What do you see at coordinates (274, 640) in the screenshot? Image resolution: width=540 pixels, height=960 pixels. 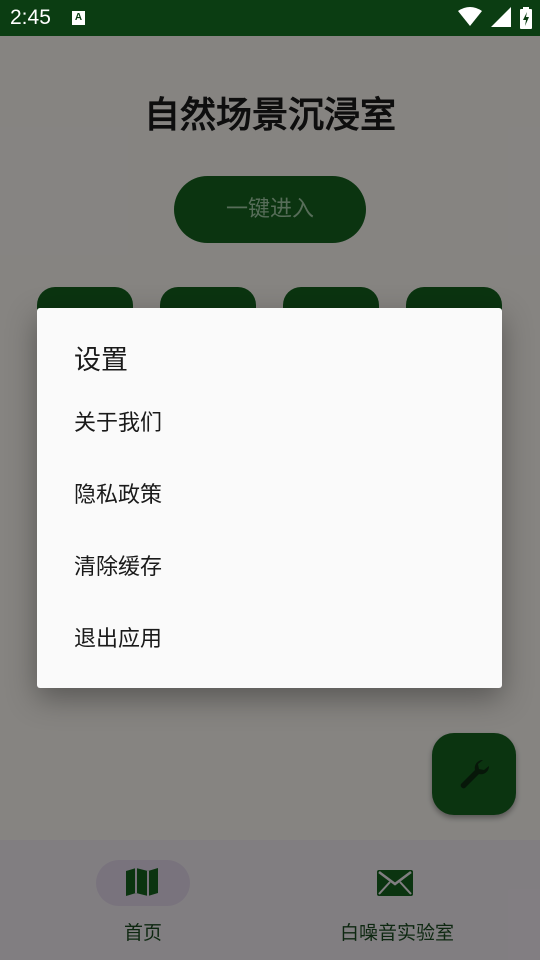 I see `dialog-item-exit-app: 退出应用` at bounding box center [274, 640].